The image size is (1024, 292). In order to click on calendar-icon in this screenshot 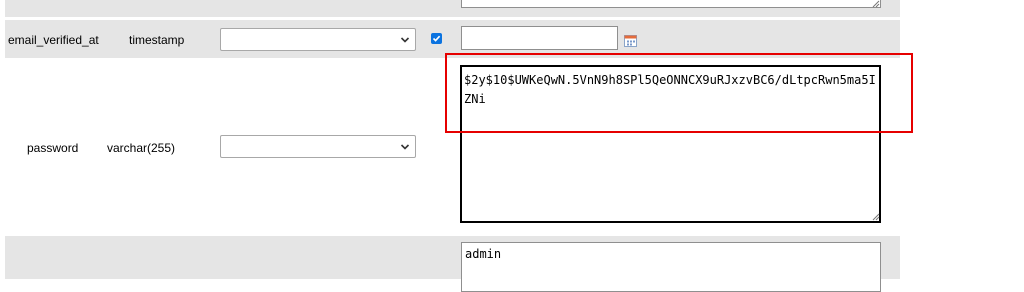, I will do `click(630, 40)`.